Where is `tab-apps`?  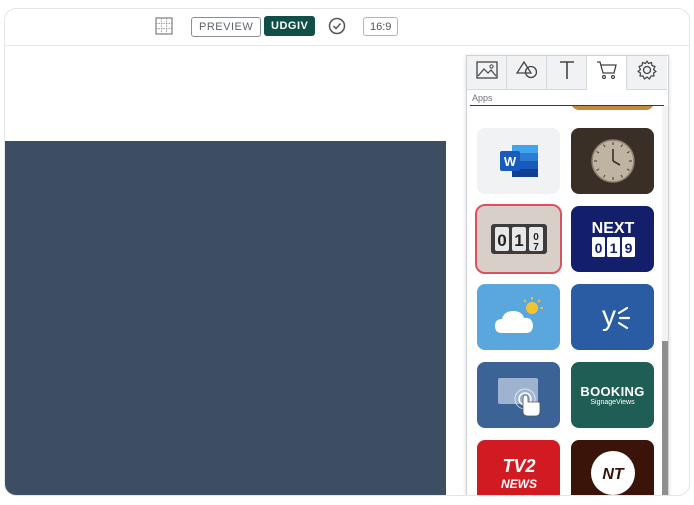 tab-apps is located at coordinates (607, 73).